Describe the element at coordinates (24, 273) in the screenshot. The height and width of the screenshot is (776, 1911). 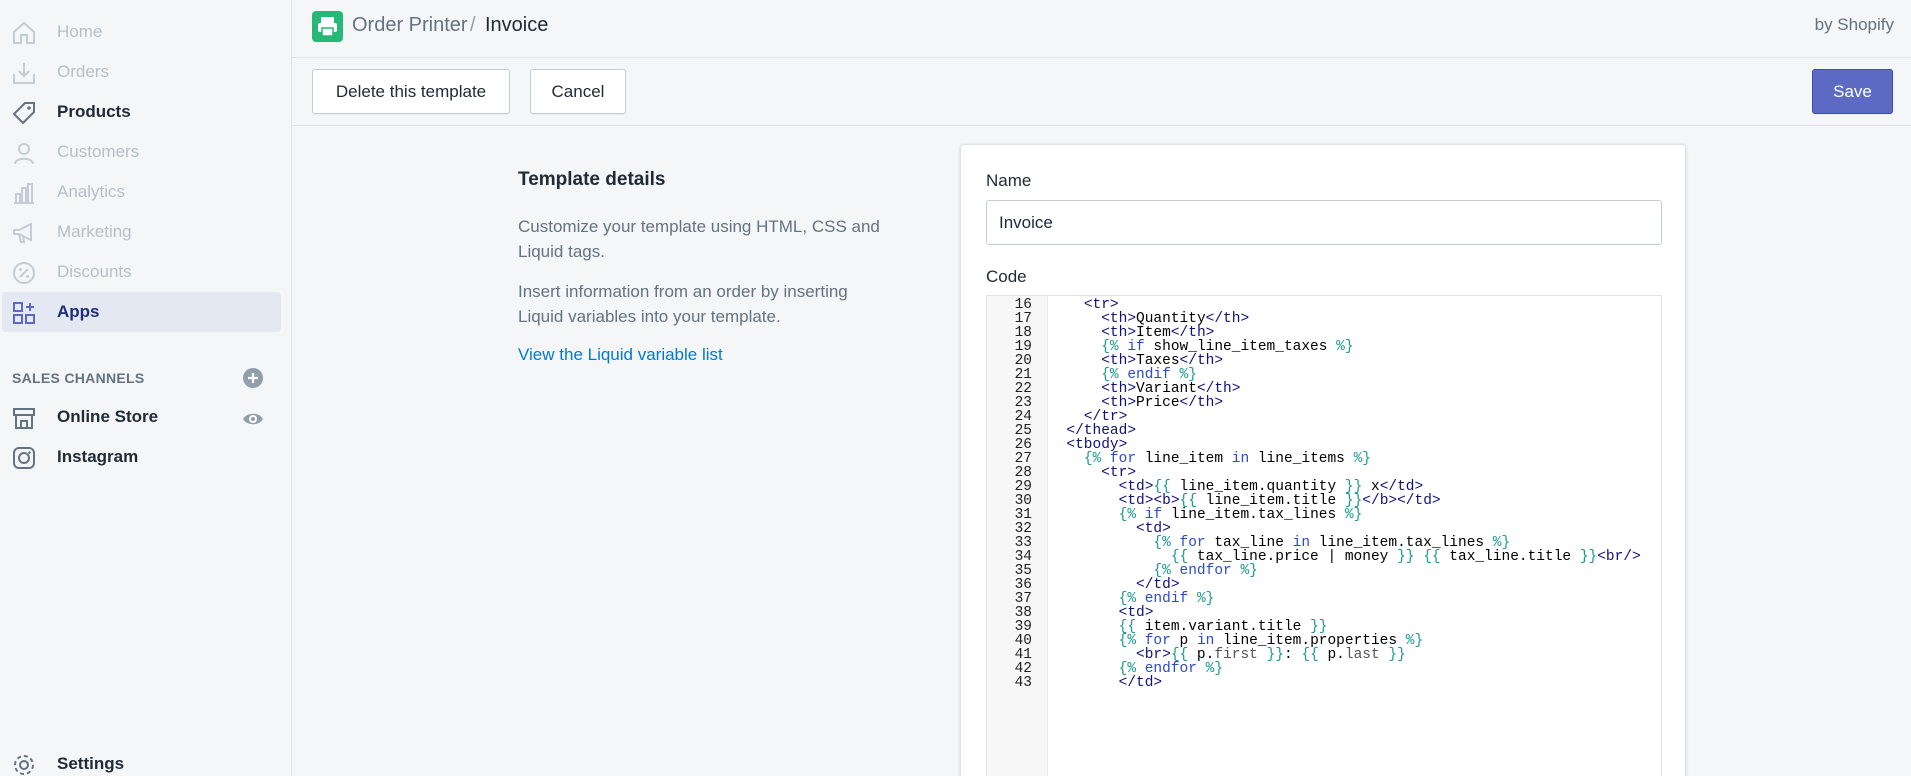
I see `discount-icon` at that location.